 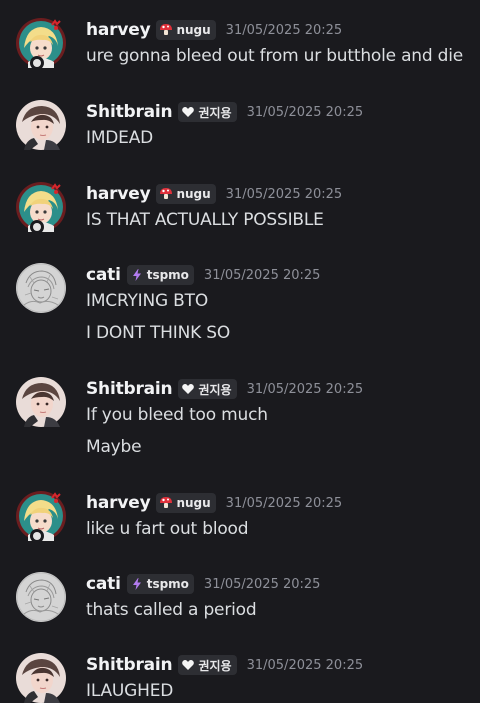 I want to click on message-text: Maybe, so click(x=114, y=447).